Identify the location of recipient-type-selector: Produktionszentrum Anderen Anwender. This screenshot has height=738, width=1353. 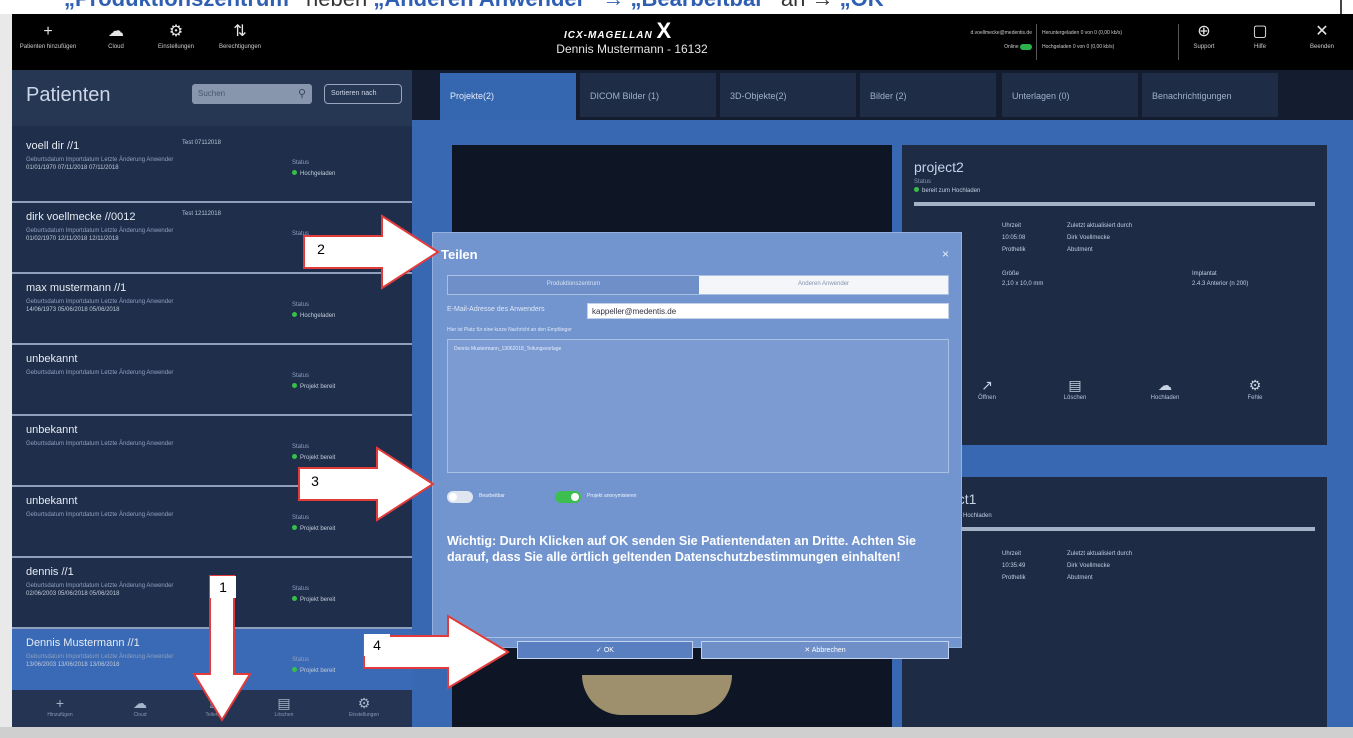
(698, 285).